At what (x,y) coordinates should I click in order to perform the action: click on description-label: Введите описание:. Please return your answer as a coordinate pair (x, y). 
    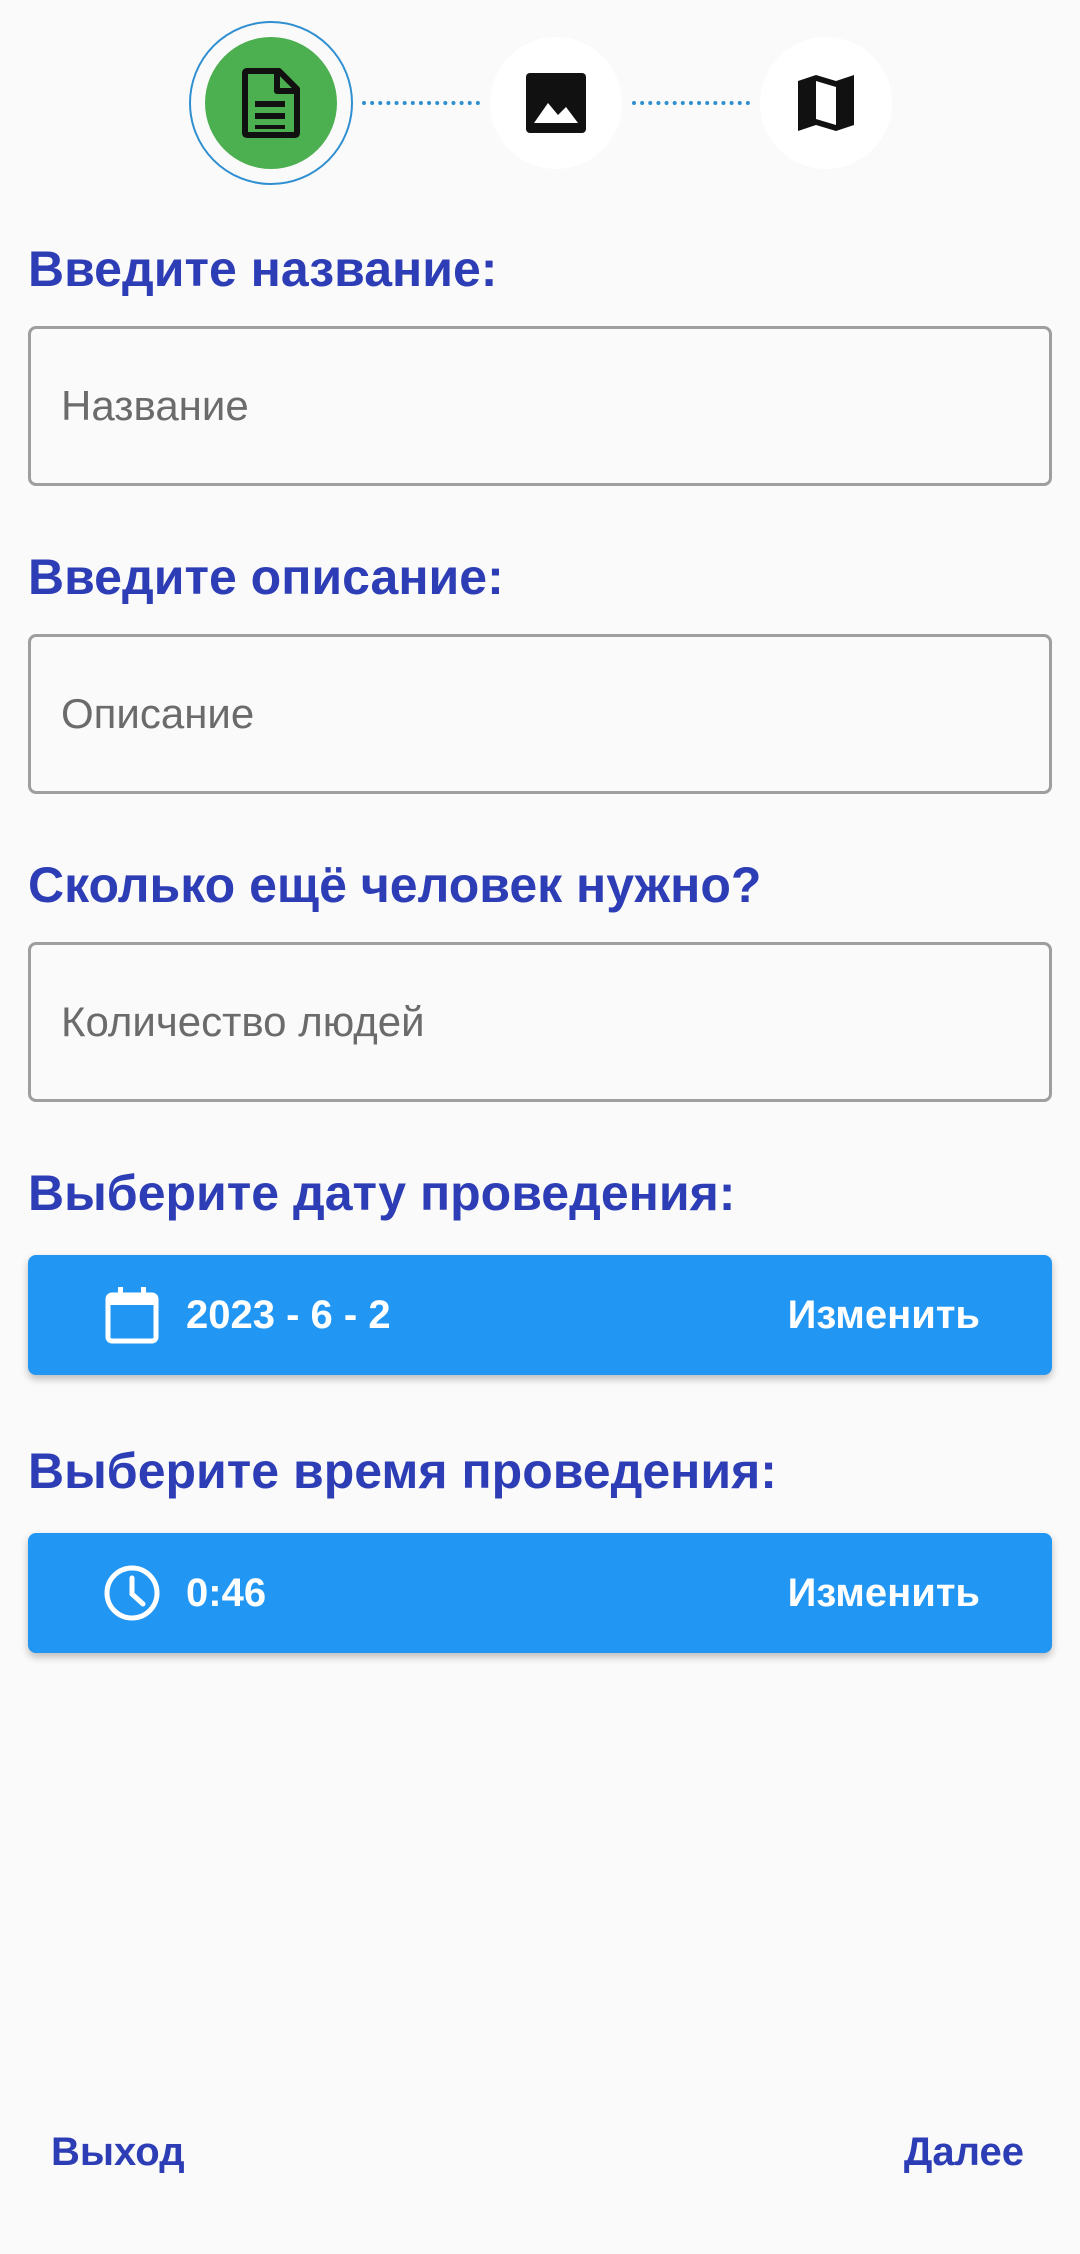
    Looking at the image, I should click on (266, 577).